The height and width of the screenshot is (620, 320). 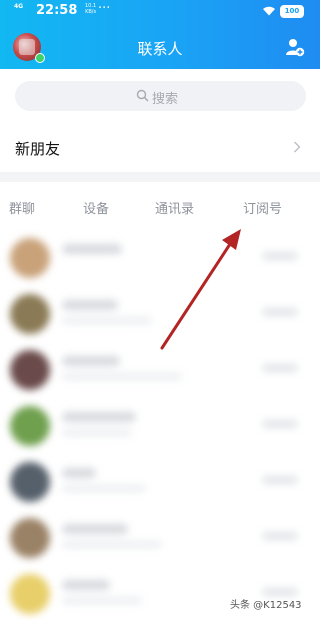 What do you see at coordinates (292, 11) in the screenshot?
I see `battery-icon: 100` at bounding box center [292, 11].